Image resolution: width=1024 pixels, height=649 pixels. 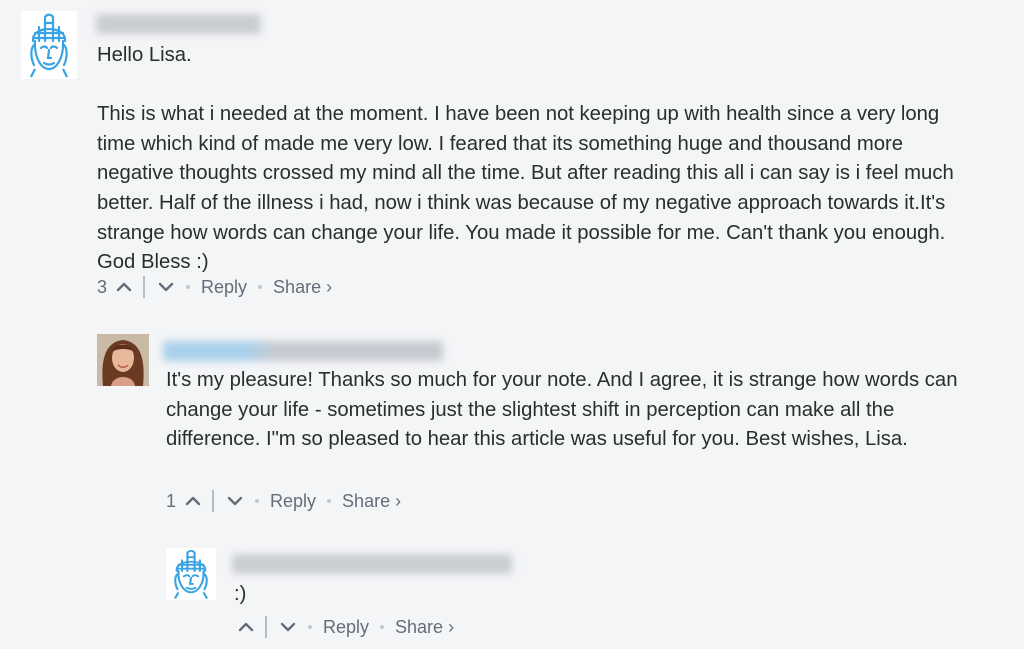 I want to click on vote-count: 3, so click(x=102, y=286).